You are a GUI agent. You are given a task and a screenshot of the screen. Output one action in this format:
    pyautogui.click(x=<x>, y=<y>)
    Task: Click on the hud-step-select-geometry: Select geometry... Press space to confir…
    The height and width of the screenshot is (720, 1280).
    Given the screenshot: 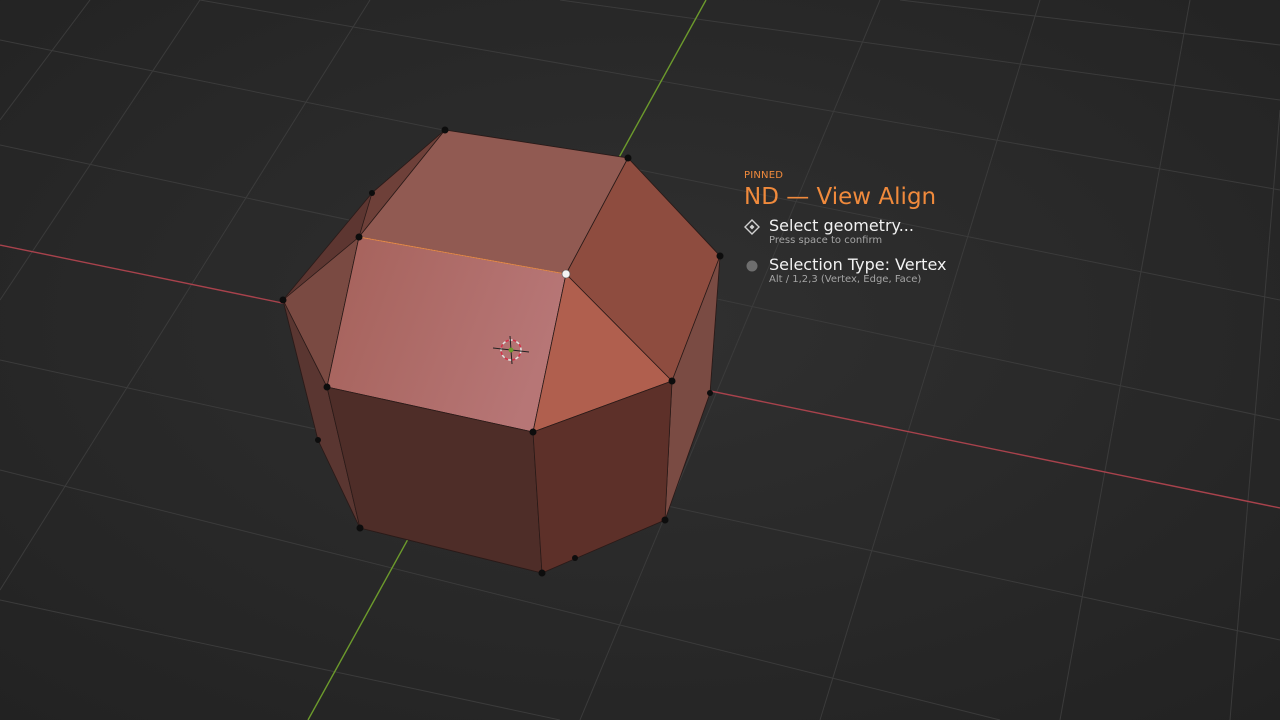 What is the action you would take?
    pyautogui.click(x=845, y=231)
    